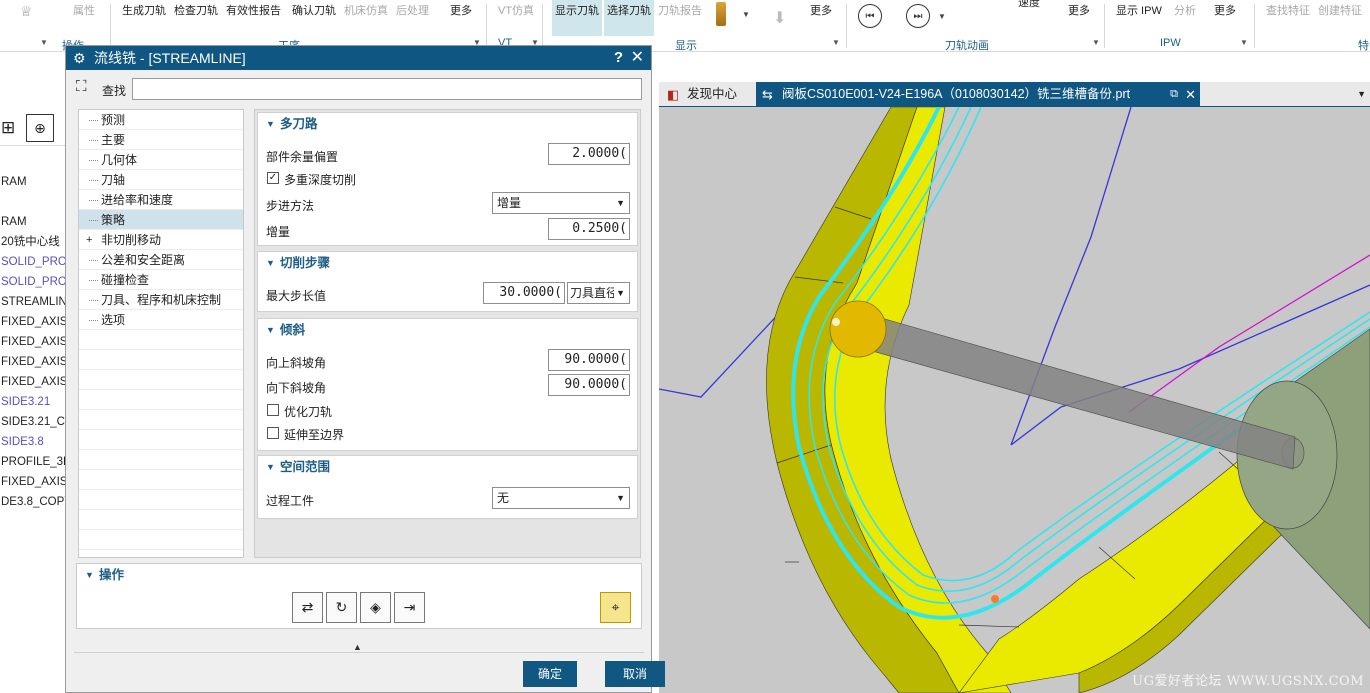 This screenshot has height=693, width=1370. I want to click on tree-item: 公差和安全距离, so click(161, 260).